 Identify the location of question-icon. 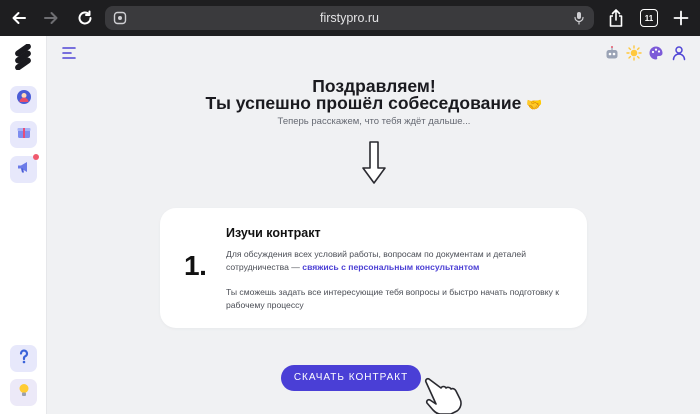
(24, 358).